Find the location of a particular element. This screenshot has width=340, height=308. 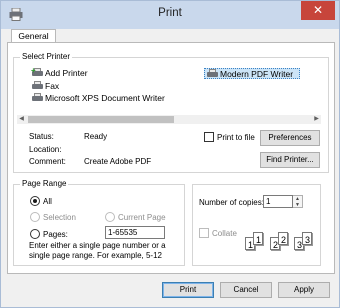

printer-item-microsoft-xps: Microsoft XPS Document Writer is located at coordinates (98, 98).